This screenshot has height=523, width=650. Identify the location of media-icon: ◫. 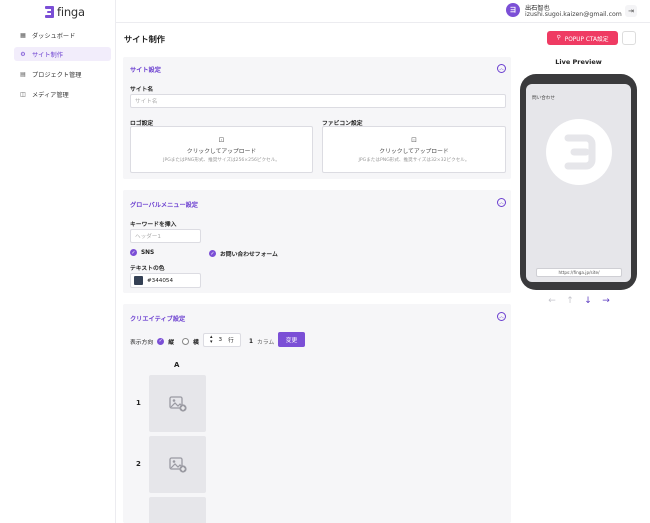
(23, 94).